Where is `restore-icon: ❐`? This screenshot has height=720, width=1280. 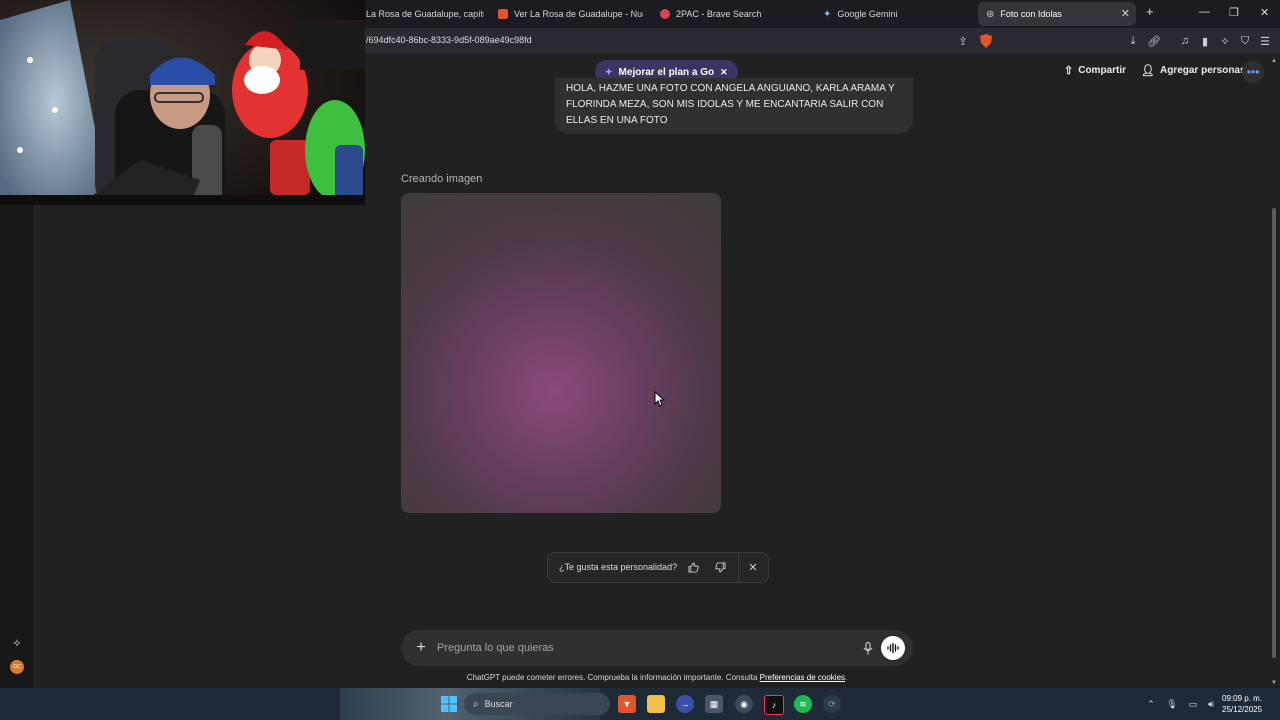
restore-icon: ❐ is located at coordinates (1234, 12).